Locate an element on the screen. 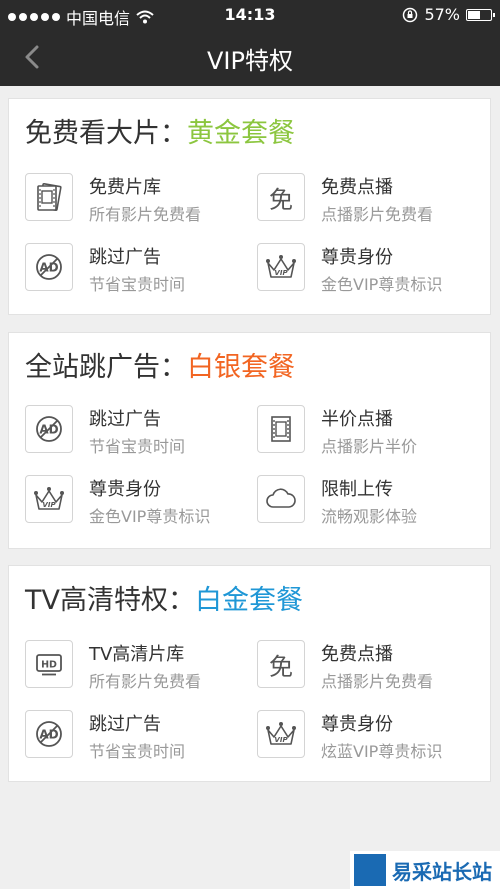  package-name: 白金套餐 is located at coordinates (248, 600).